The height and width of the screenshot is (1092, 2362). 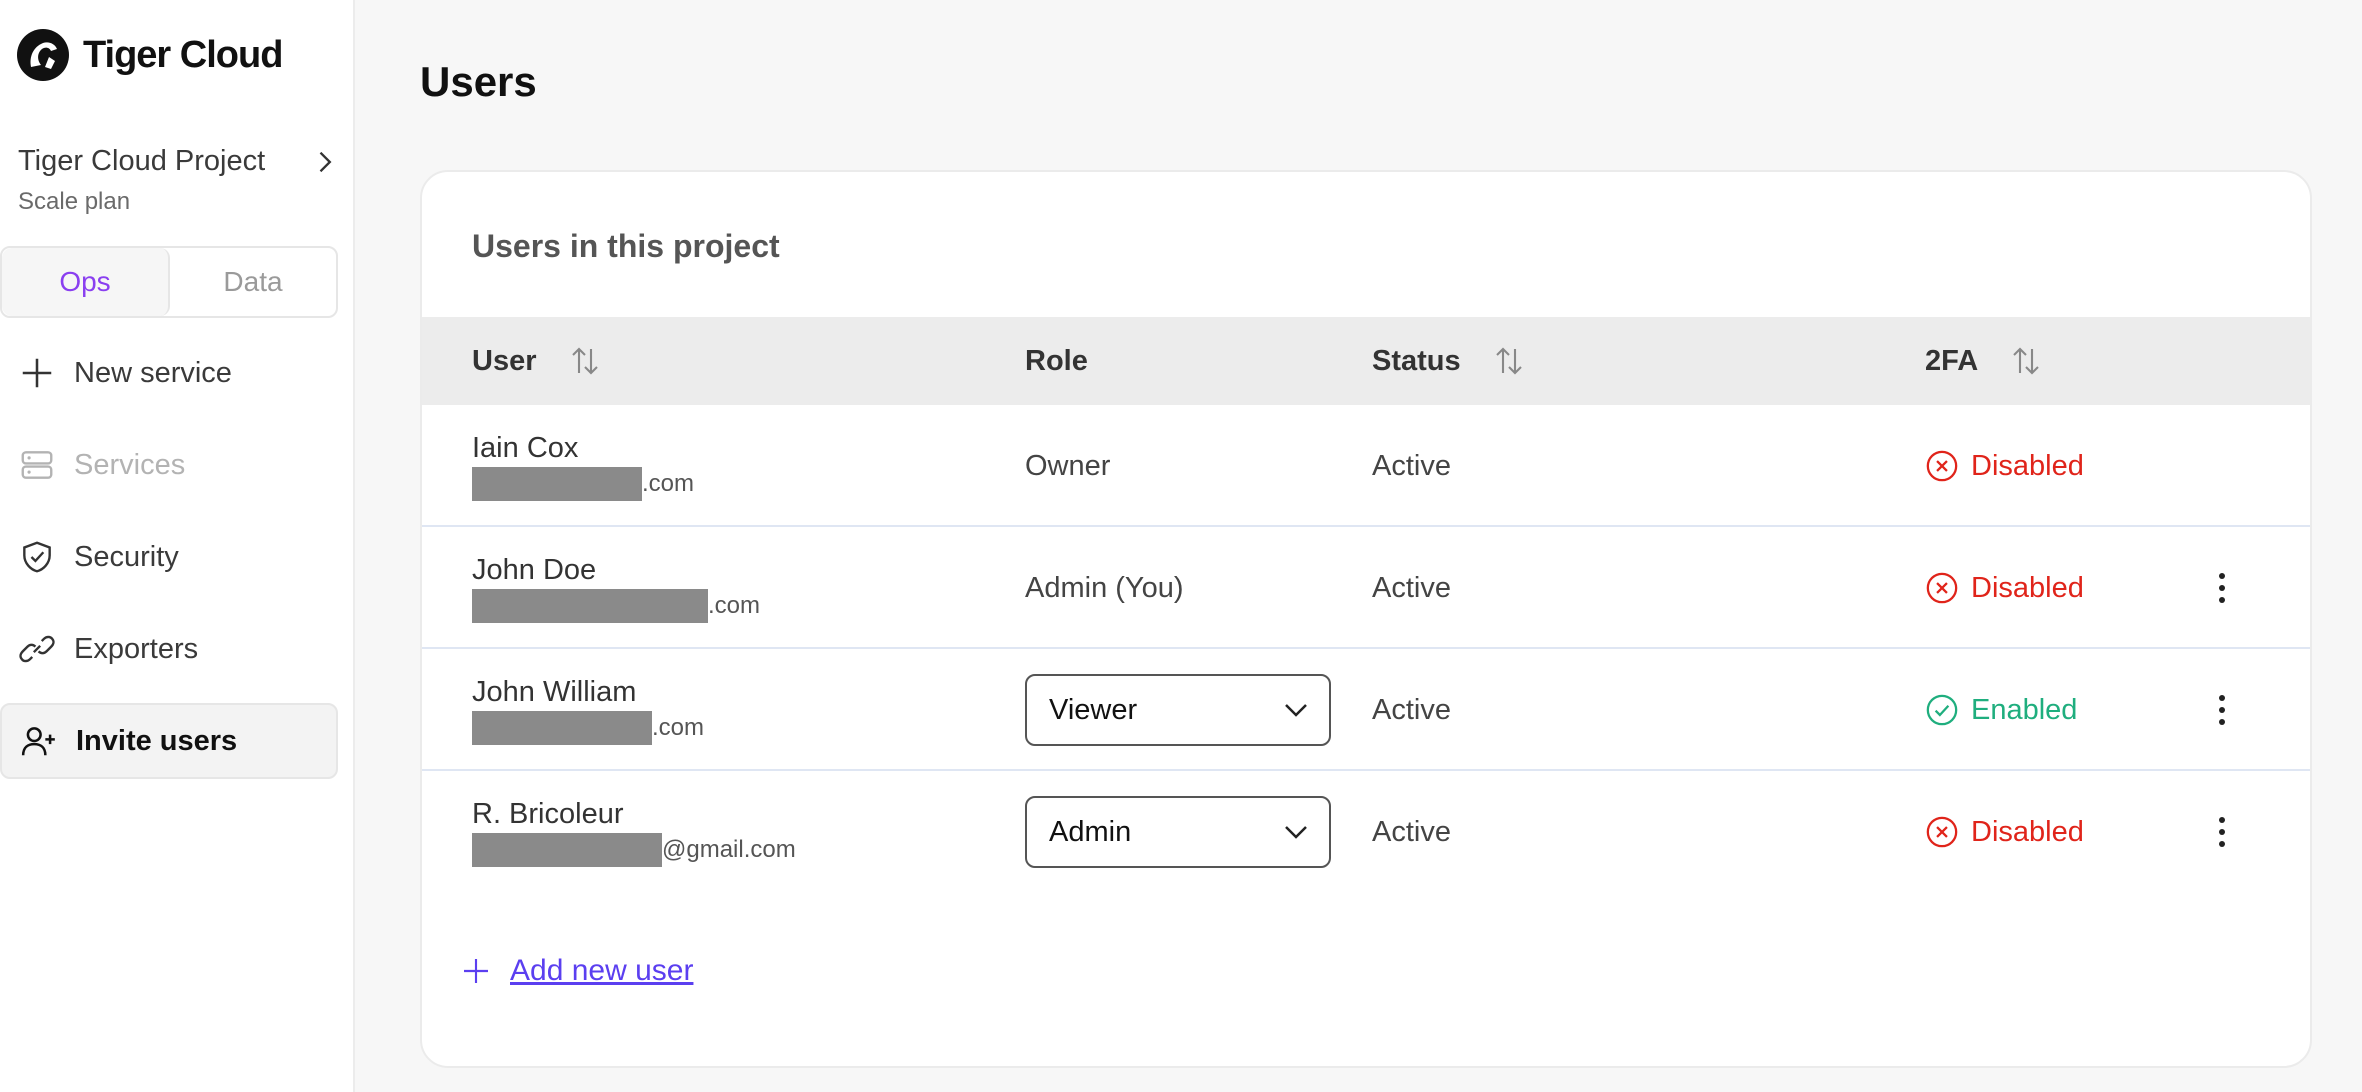 I want to click on user-name: John William, so click(x=554, y=691).